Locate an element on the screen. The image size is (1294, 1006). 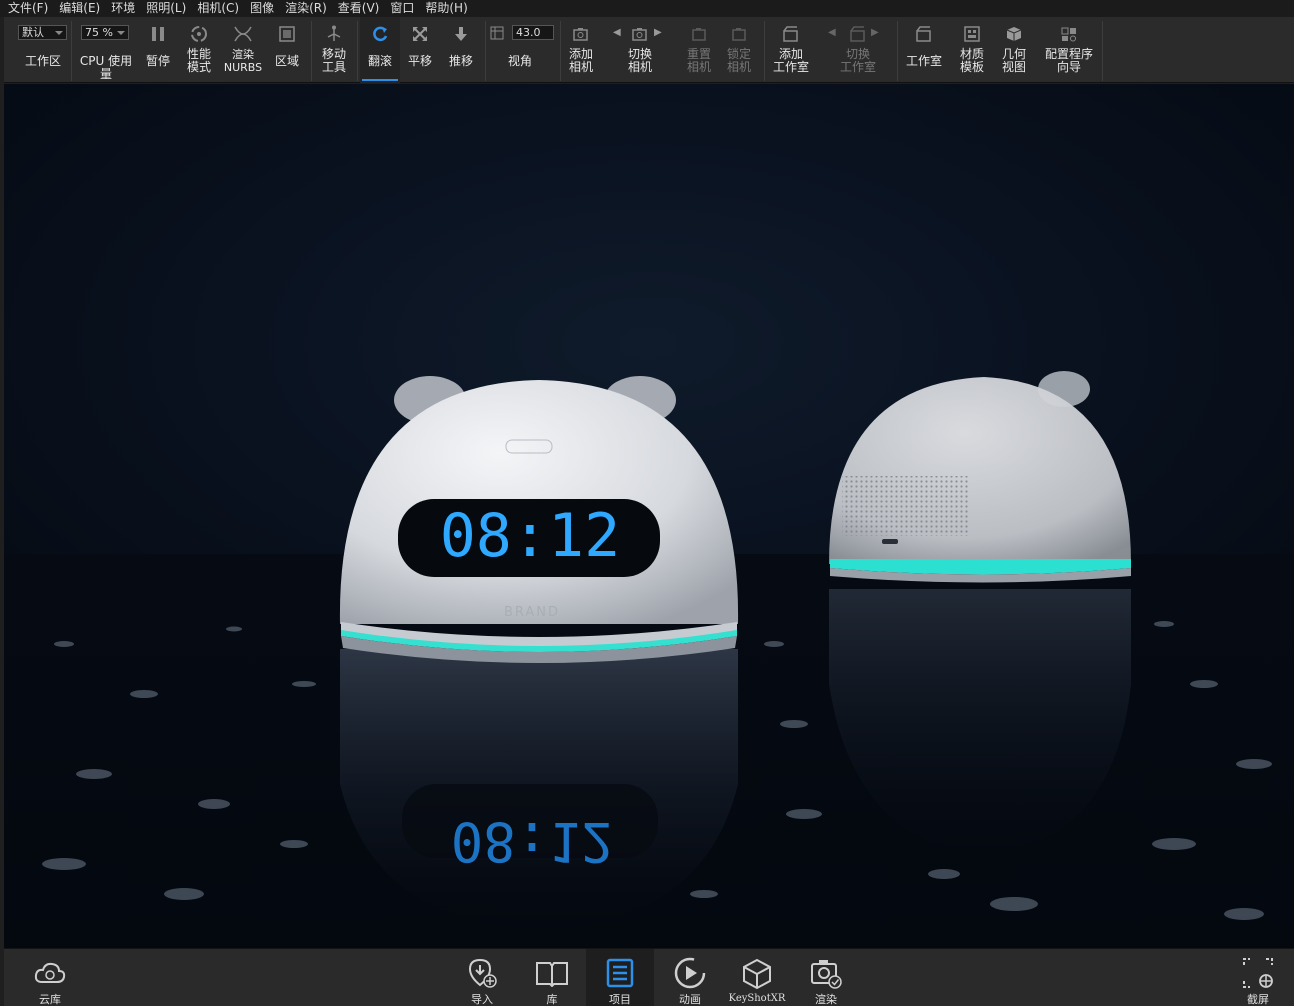
workspace-label: 工作区 is located at coordinates (42, 61).